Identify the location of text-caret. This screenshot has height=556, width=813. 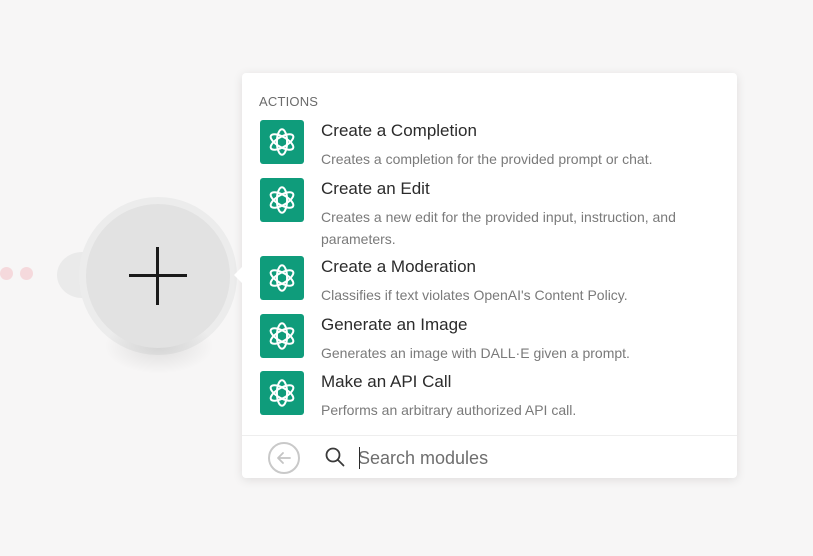
(359, 458).